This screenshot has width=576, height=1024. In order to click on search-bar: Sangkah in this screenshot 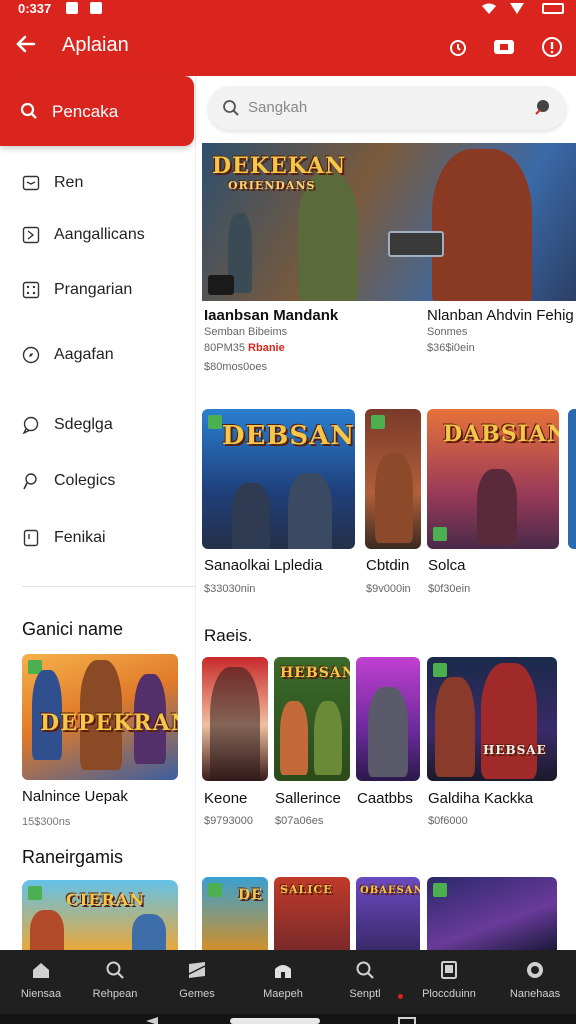, I will do `click(387, 108)`.